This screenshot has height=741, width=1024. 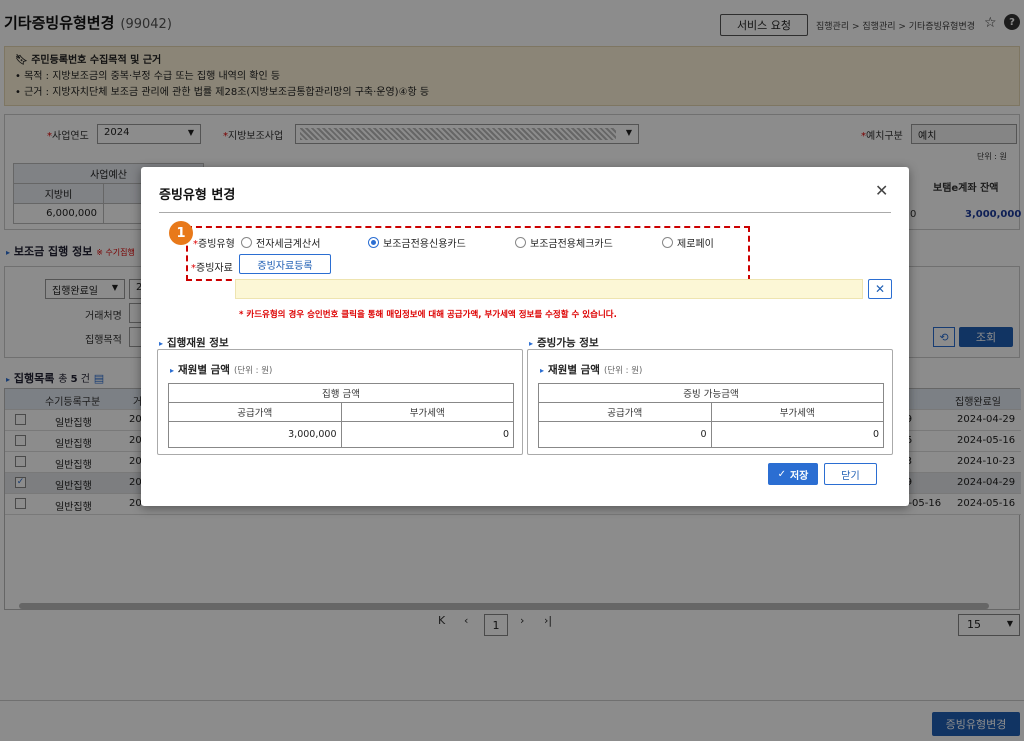 What do you see at coordinates (280, 242) in the screenshot?
I see `radio-tax-invoice: 전자세금계산서` at bounding box center [280, 242].